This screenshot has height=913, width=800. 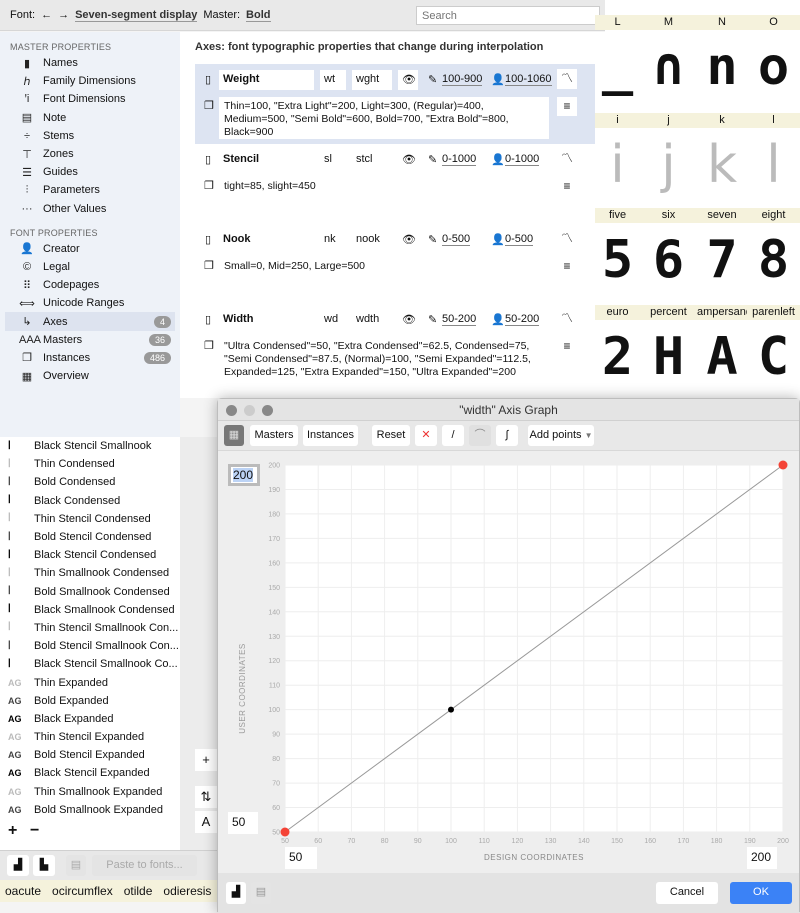 What do you see at coordinates (773, 67) in the screenshot?
I see `glyph-cell: o` at bounding box center [773, 67].